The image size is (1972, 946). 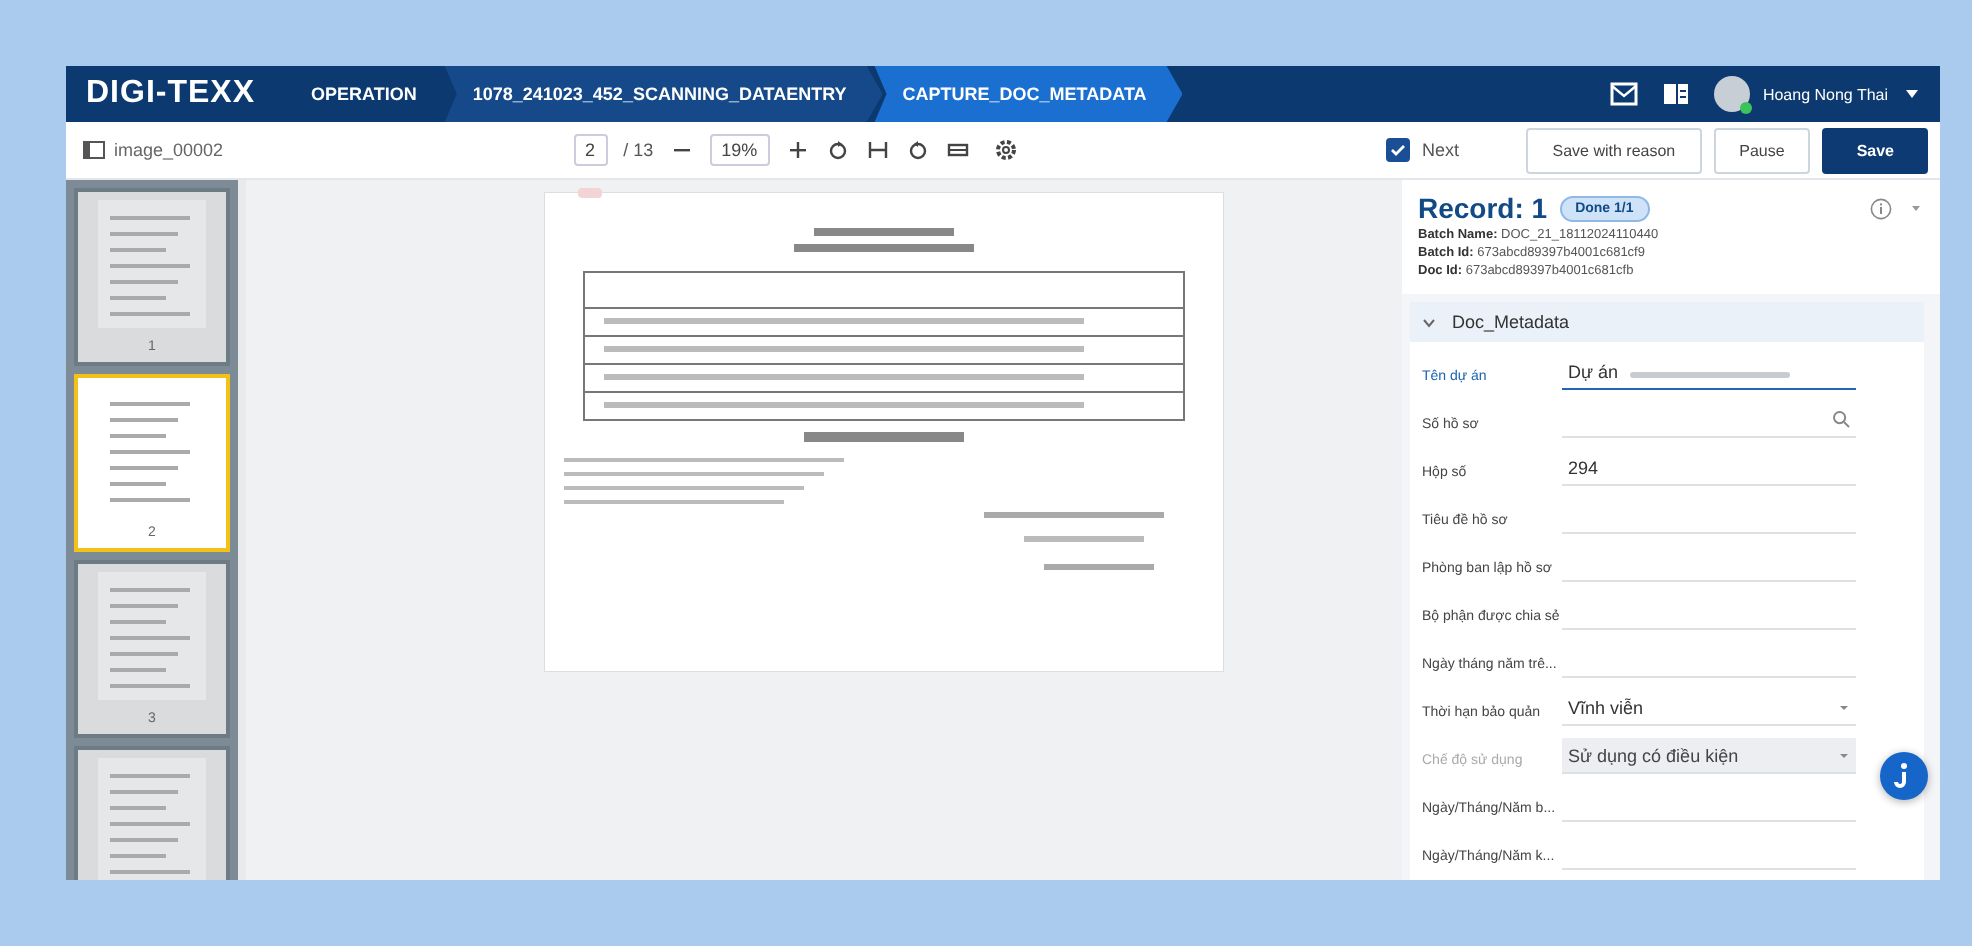 What do you see at coordinates (94, 150) in the screenshot?
I see `sidebar-toggle-icon` at bounding box center [94, 150].